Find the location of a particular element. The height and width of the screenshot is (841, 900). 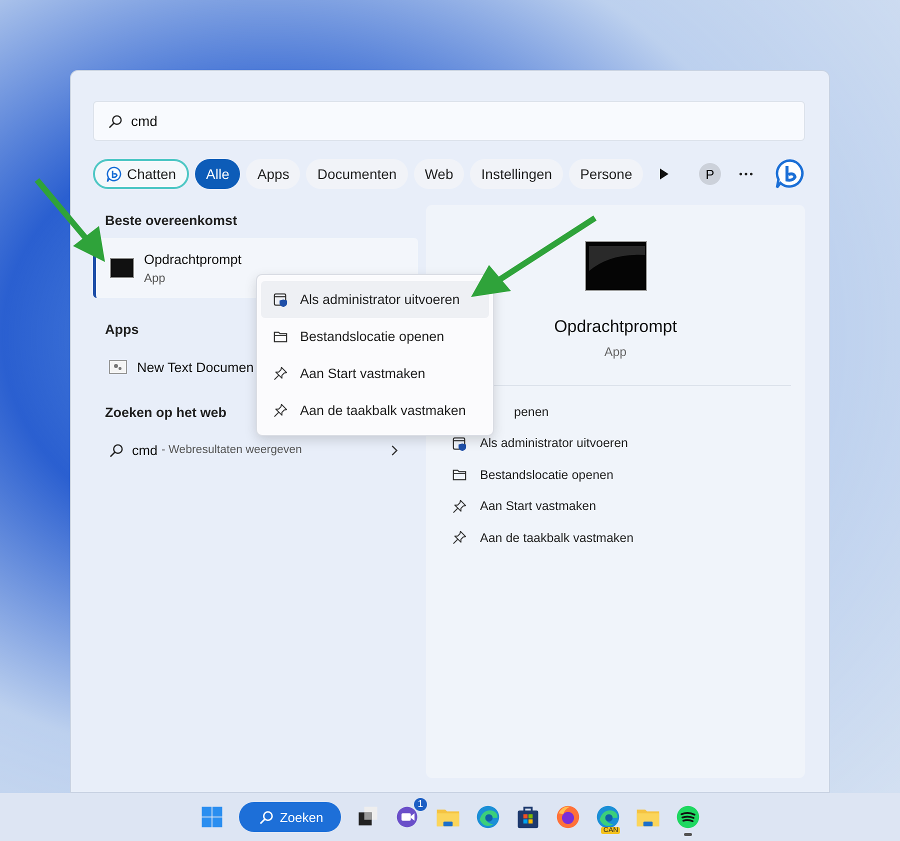

section-heading: Zoeken op het web is located at coordinates (166, 412).